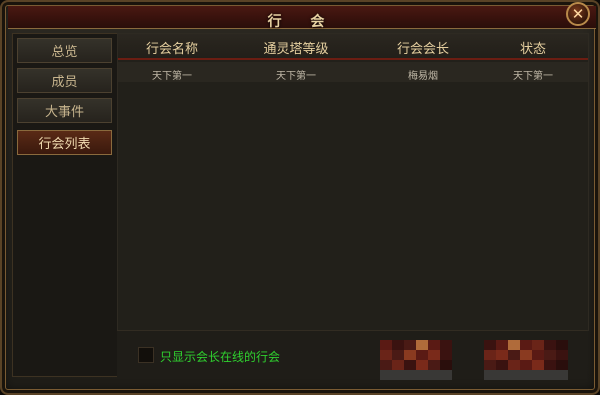 This screenshot has height=395, width=600. I want to click on tab-guild-list: 行会列表, so click(64, 142).